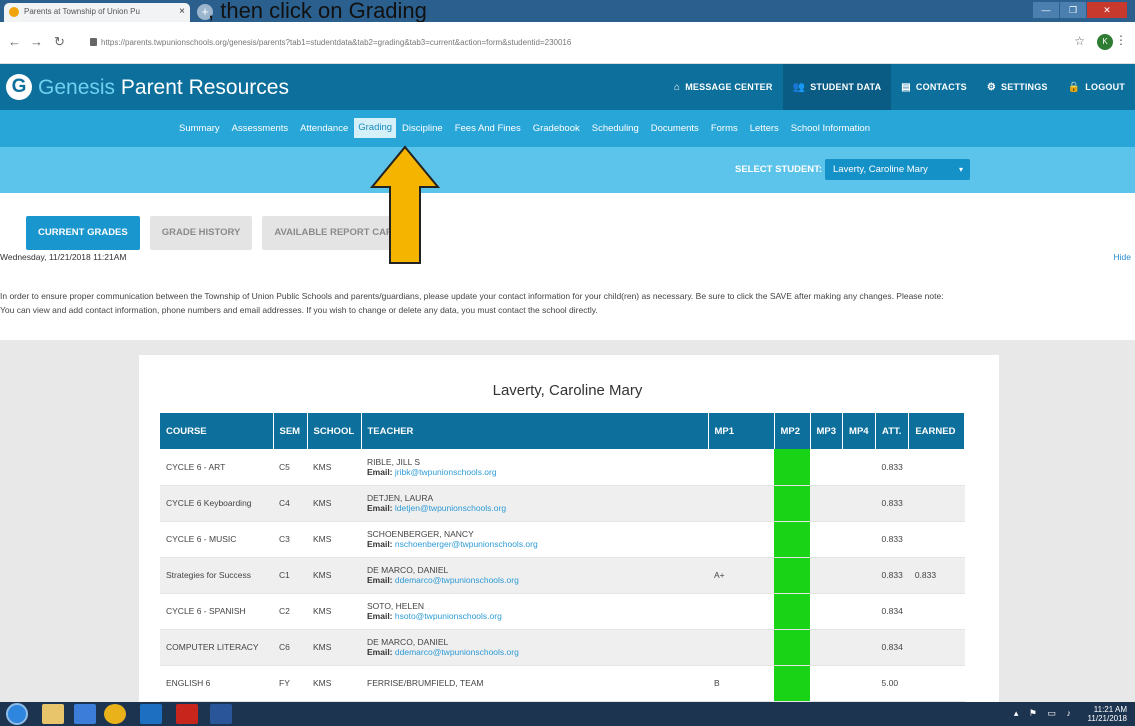  What do you see at coordinates (779, 169) in the screenshot?
I see `select-student-label: SELECT STUDENT:` at bounding box center [779, 169].